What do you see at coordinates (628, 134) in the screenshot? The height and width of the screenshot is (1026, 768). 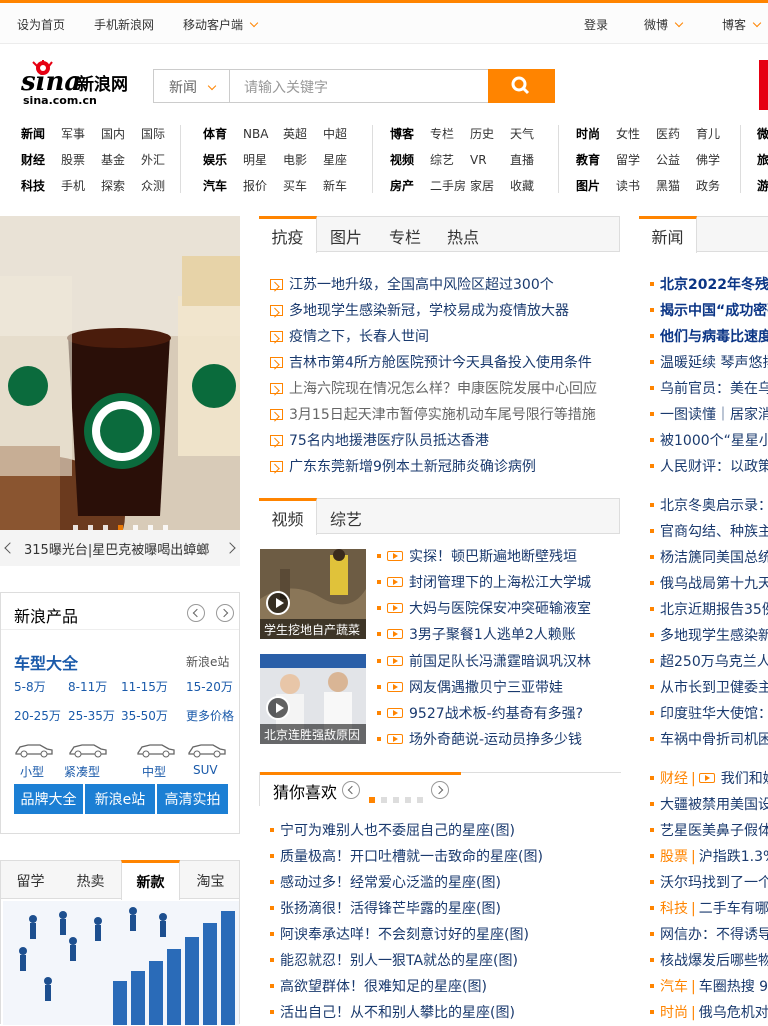 I see `nav-link: 女性` at bounding box center [628, 134].